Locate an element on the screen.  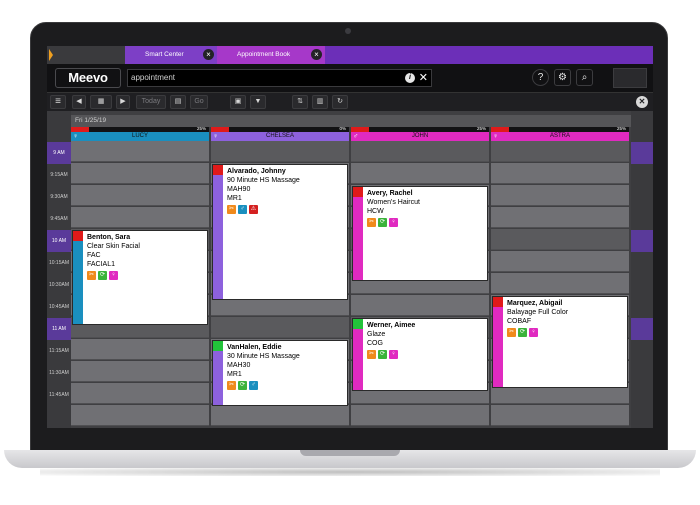
provider-header-chelsea: 0% CHELSEA ♀ is located at coordinates (280, 133).